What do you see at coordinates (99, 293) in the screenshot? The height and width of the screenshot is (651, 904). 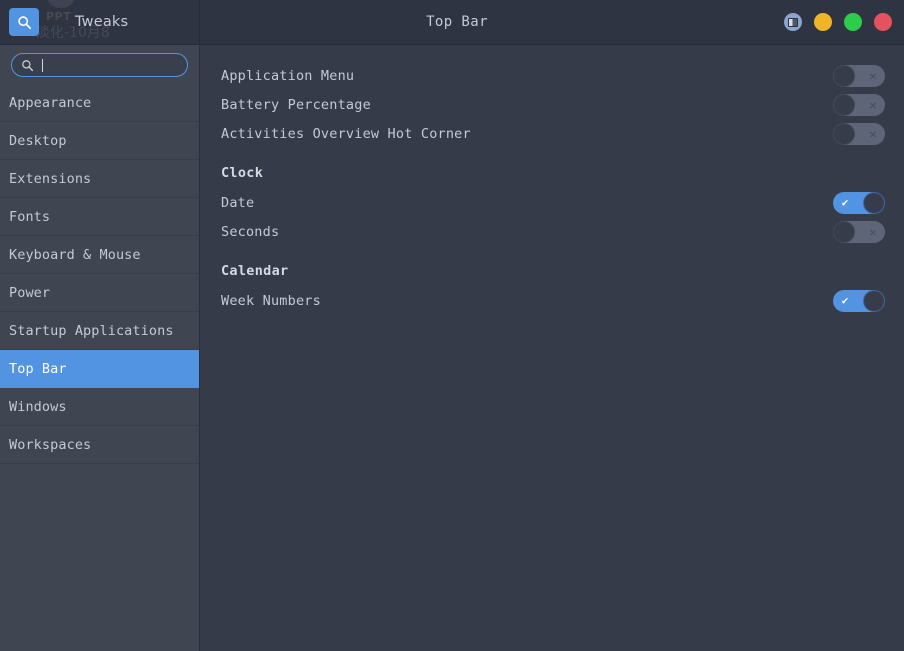 I see `sidebar-item-power: Power` at bounding box center [99, 293].